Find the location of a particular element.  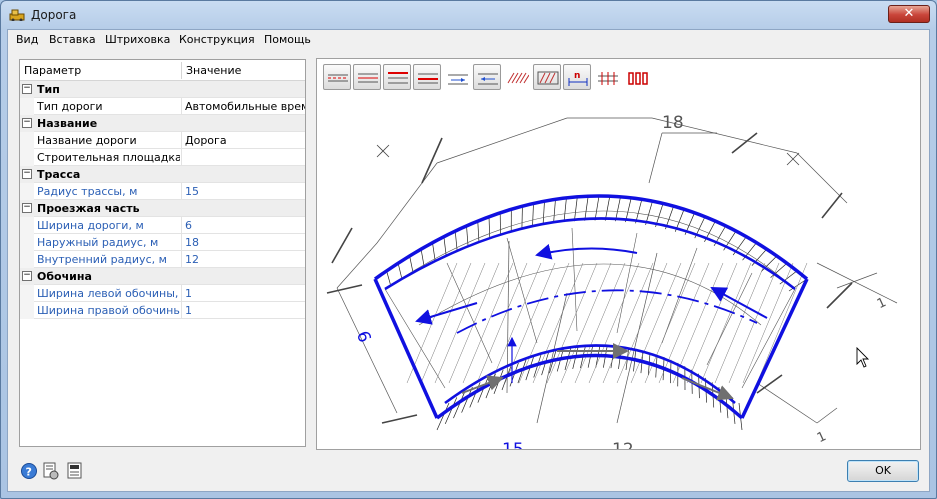

toolbar-button-red-center-line is located at coordinates (427, 77).